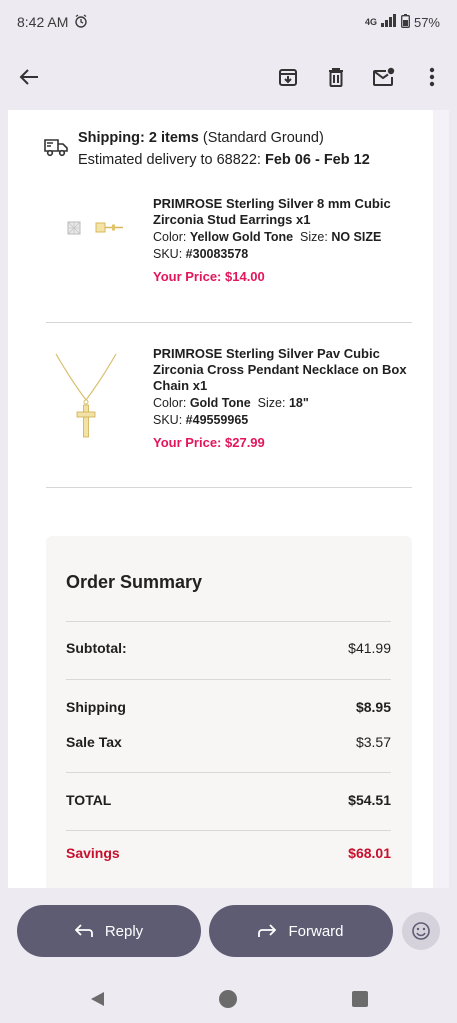 This screenshot has height=1023, width=457. Describe the element at coordinates (83, 930) in the screenshot. I see `reply-icon` at that location.